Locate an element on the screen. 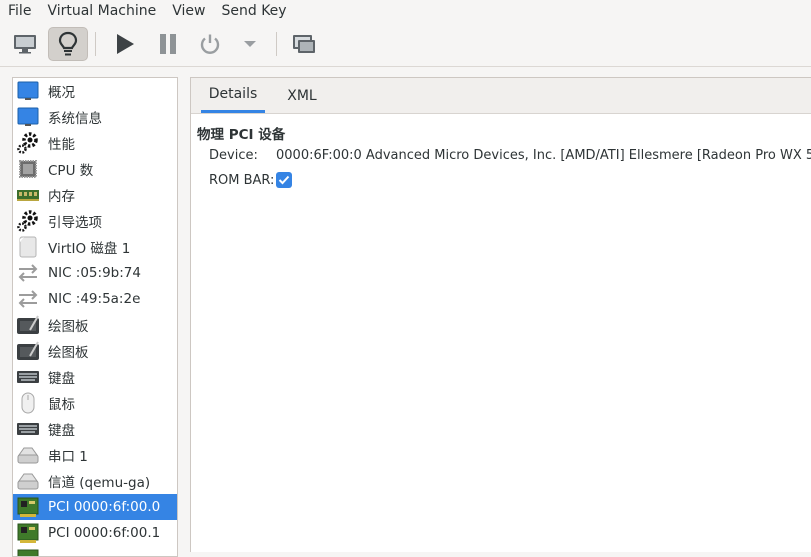  pause-icon is located at coordinates (168, 44).